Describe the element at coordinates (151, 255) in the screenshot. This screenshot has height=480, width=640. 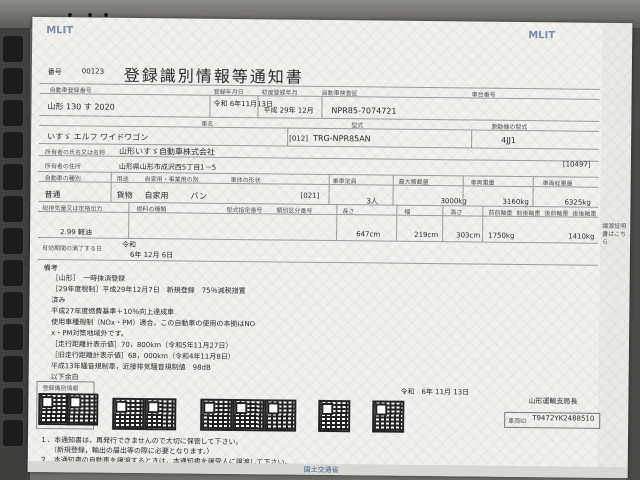
I see `expiry-date: 6年 12月 6日` at that location.